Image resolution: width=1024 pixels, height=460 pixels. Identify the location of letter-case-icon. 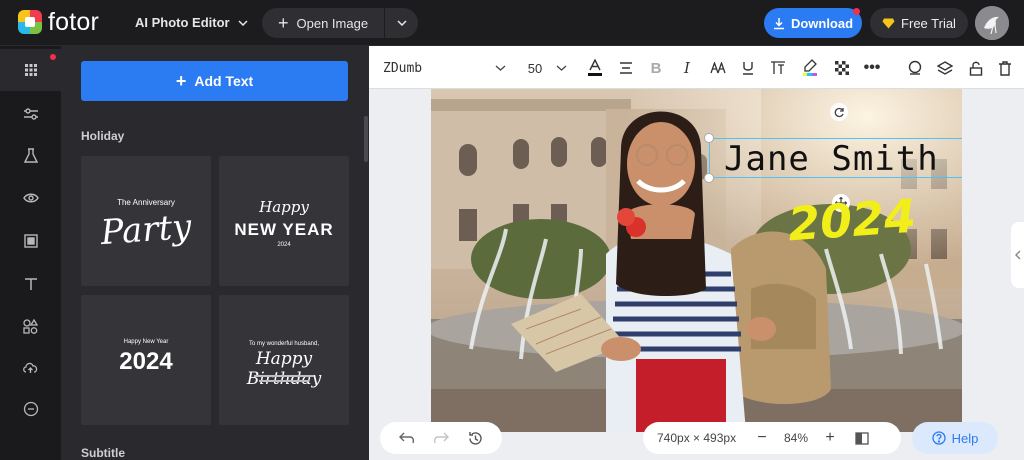
(718, 68).